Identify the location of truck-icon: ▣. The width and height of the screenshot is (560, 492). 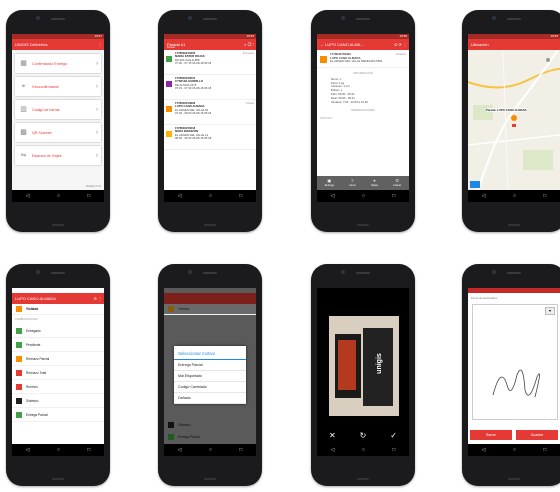
(329, 180).